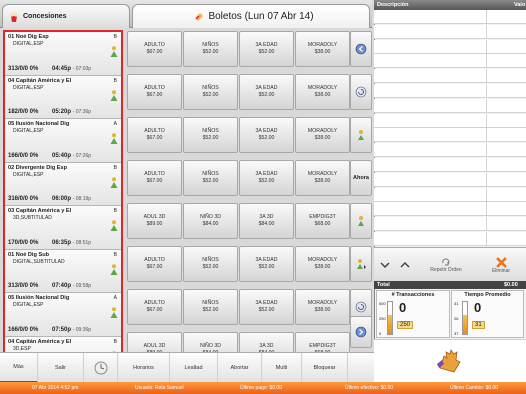 The width and height of the screenshot is (526, 394). I want to click on side-person2-button, so click(361, 221).